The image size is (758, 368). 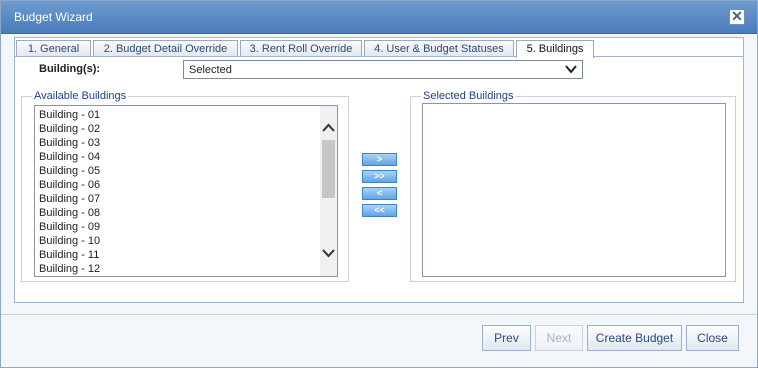 I want to click on selected-buildings-legend: Selected Buildings, so click(x=468, y=96).